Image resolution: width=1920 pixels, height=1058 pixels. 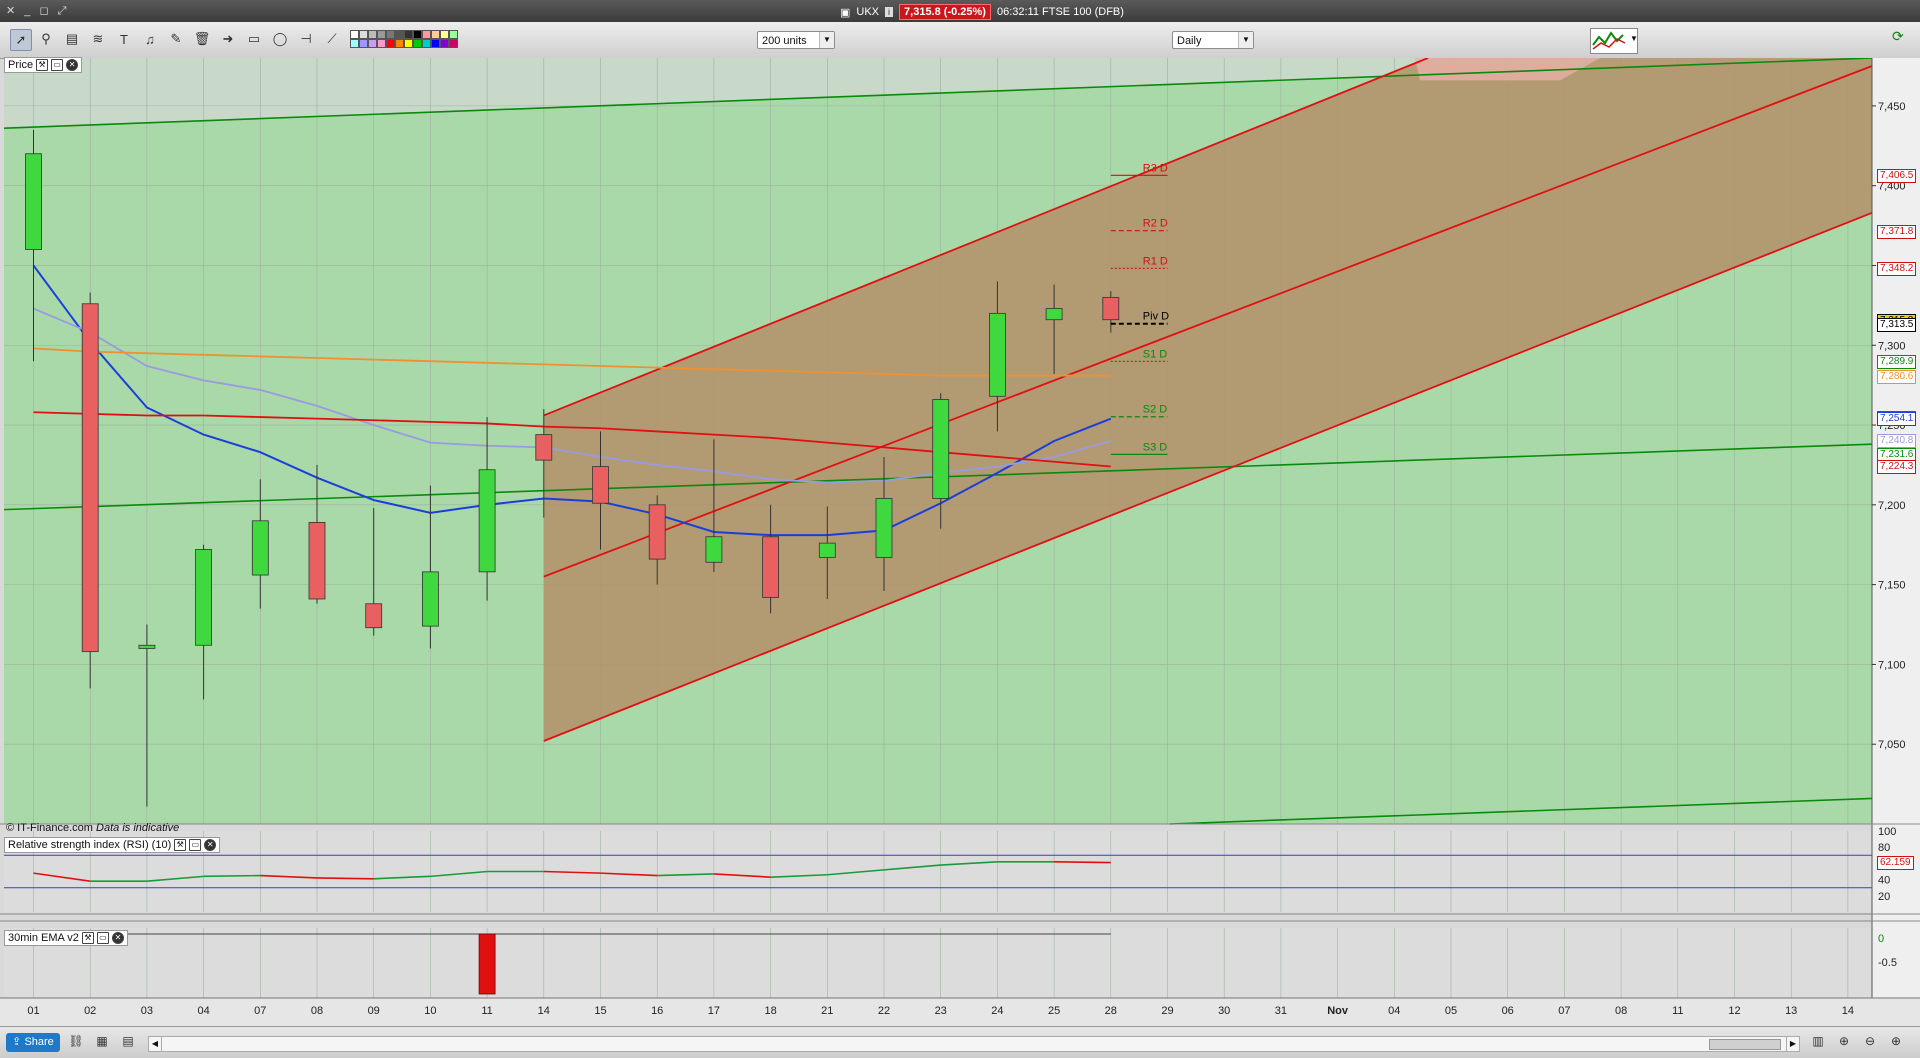 What do you see at coordinates (1213, 40) in the screenshot?
I see `interval-select: Daily ▼` at bounding box center [1213, 40].